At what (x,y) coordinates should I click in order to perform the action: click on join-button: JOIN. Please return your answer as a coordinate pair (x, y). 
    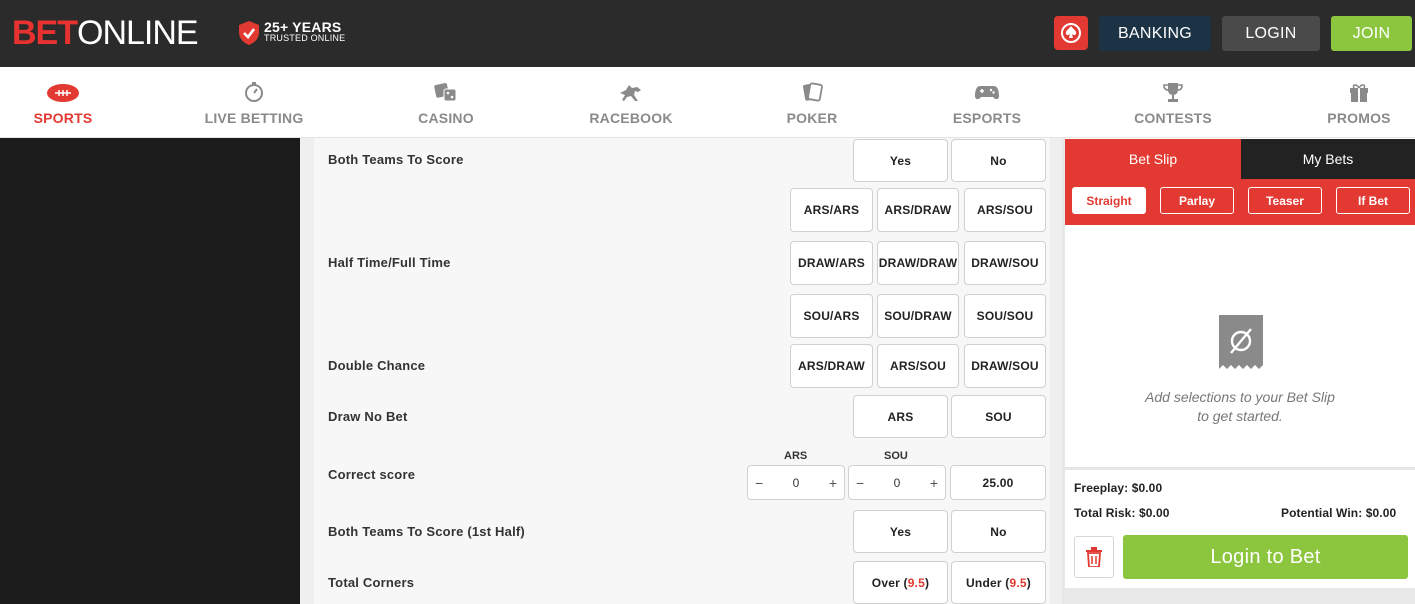
    Looking at the image, I should click on (1371, 33).